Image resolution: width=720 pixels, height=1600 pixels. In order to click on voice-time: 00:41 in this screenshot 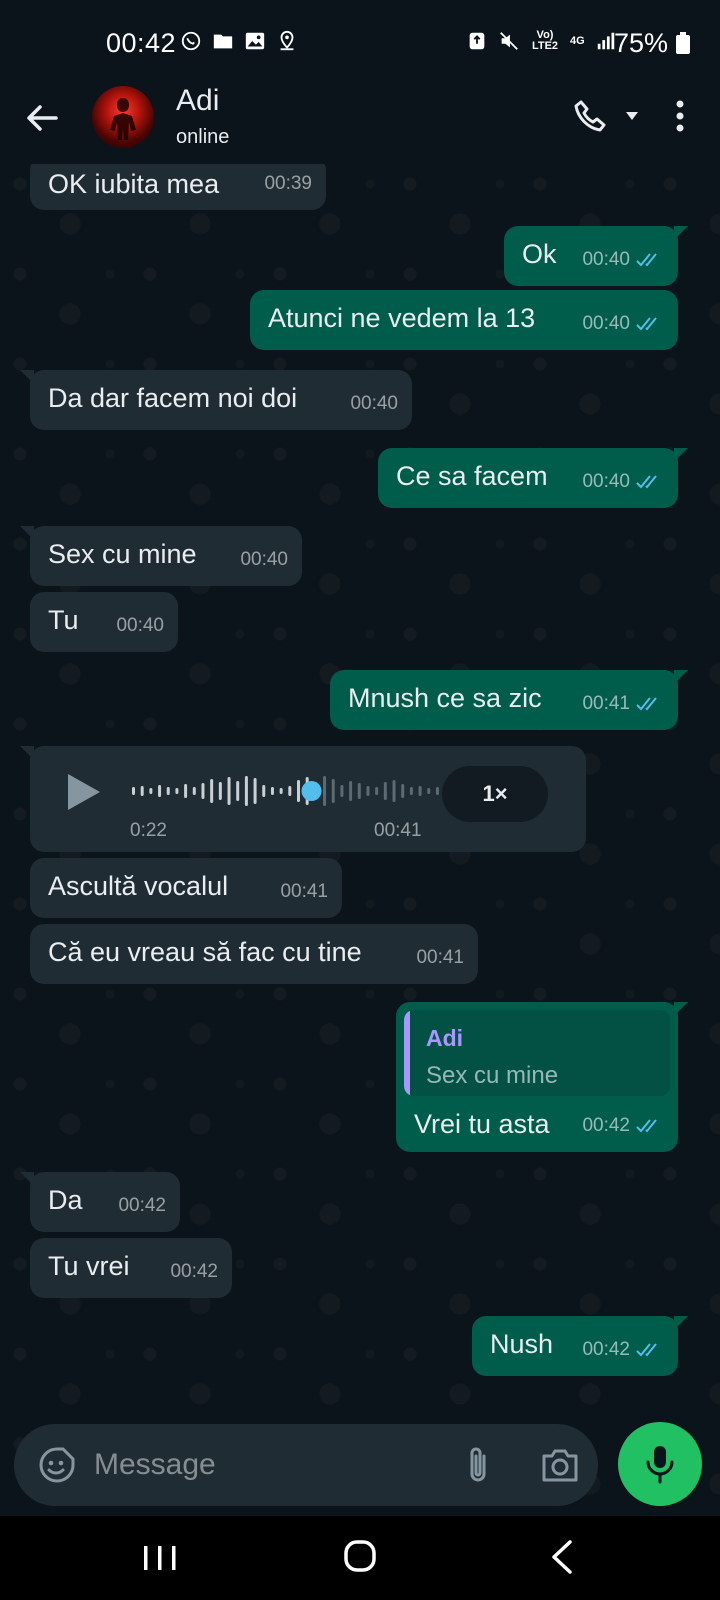, I will do `click(398, 830)`.